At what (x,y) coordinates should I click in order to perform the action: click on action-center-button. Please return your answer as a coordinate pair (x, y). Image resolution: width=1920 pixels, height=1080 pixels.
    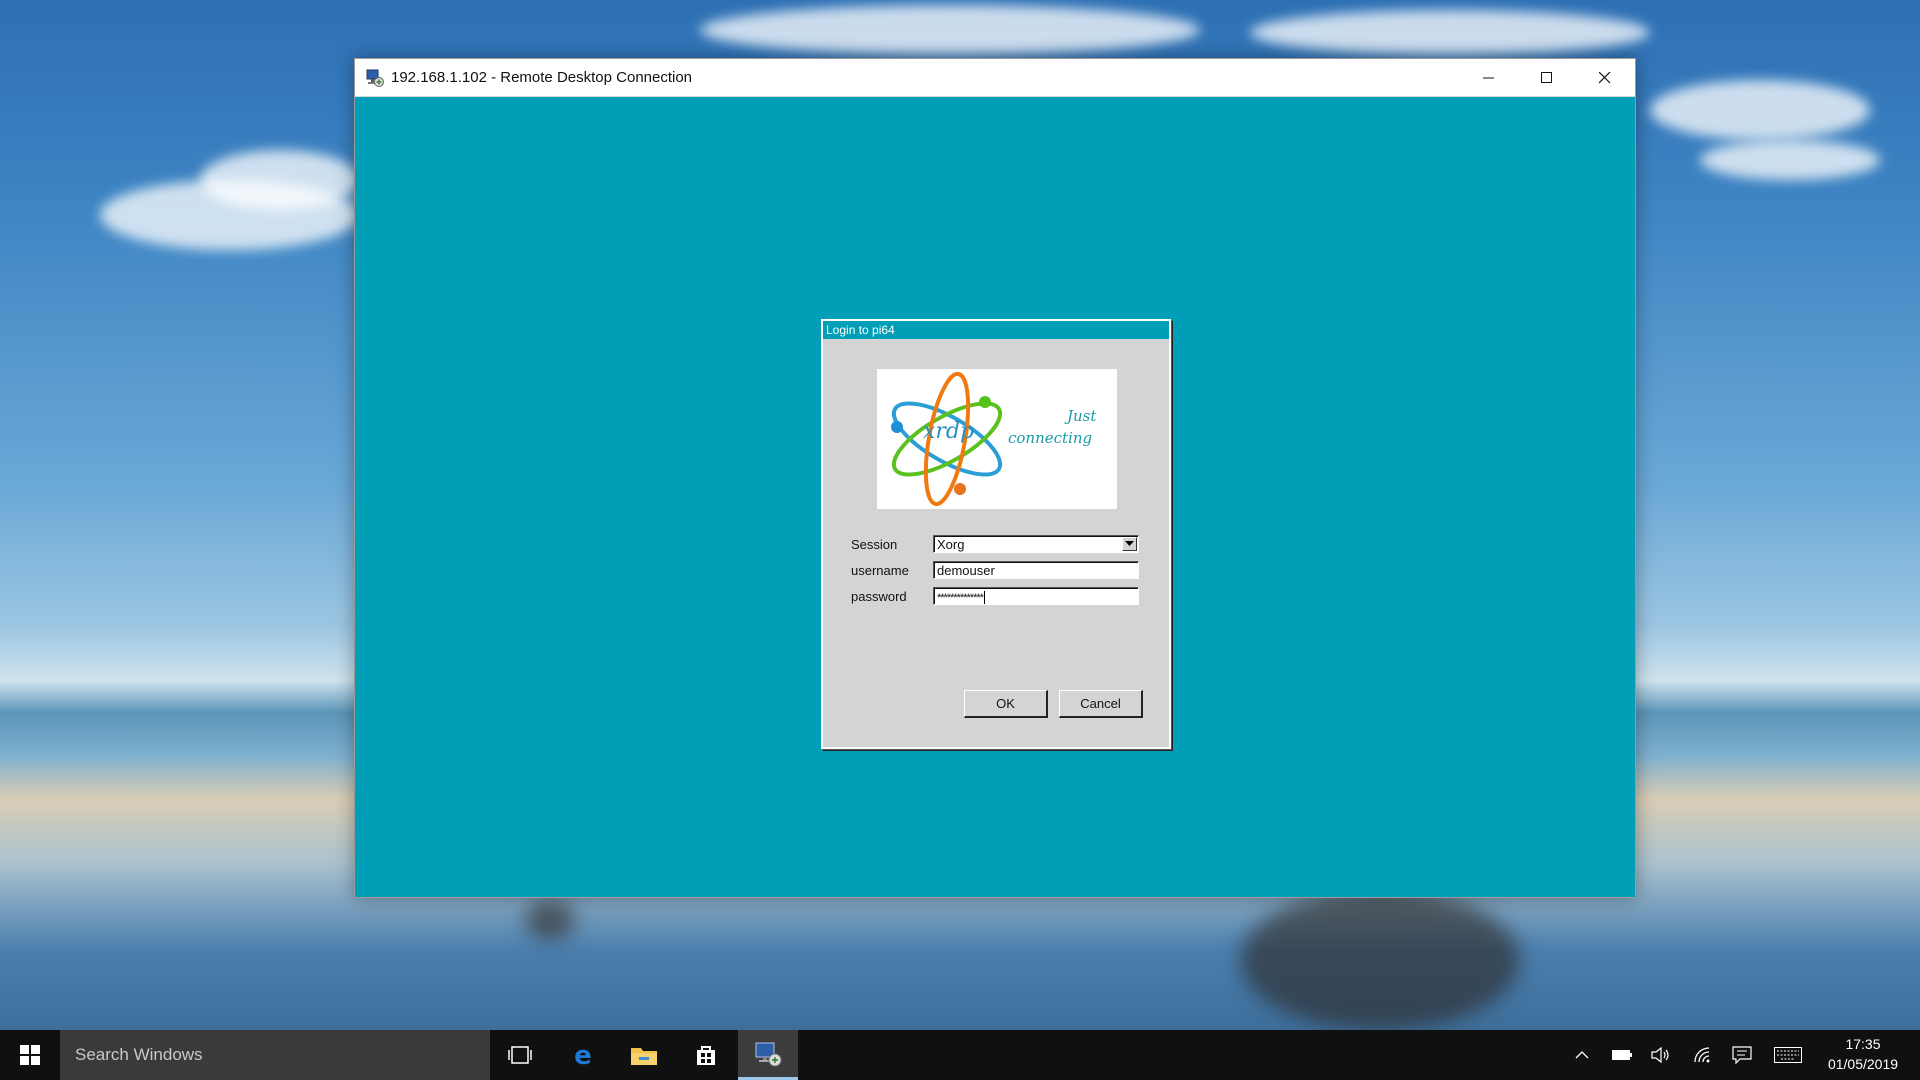
    Looking at the image, I should click on (1742, 1055).